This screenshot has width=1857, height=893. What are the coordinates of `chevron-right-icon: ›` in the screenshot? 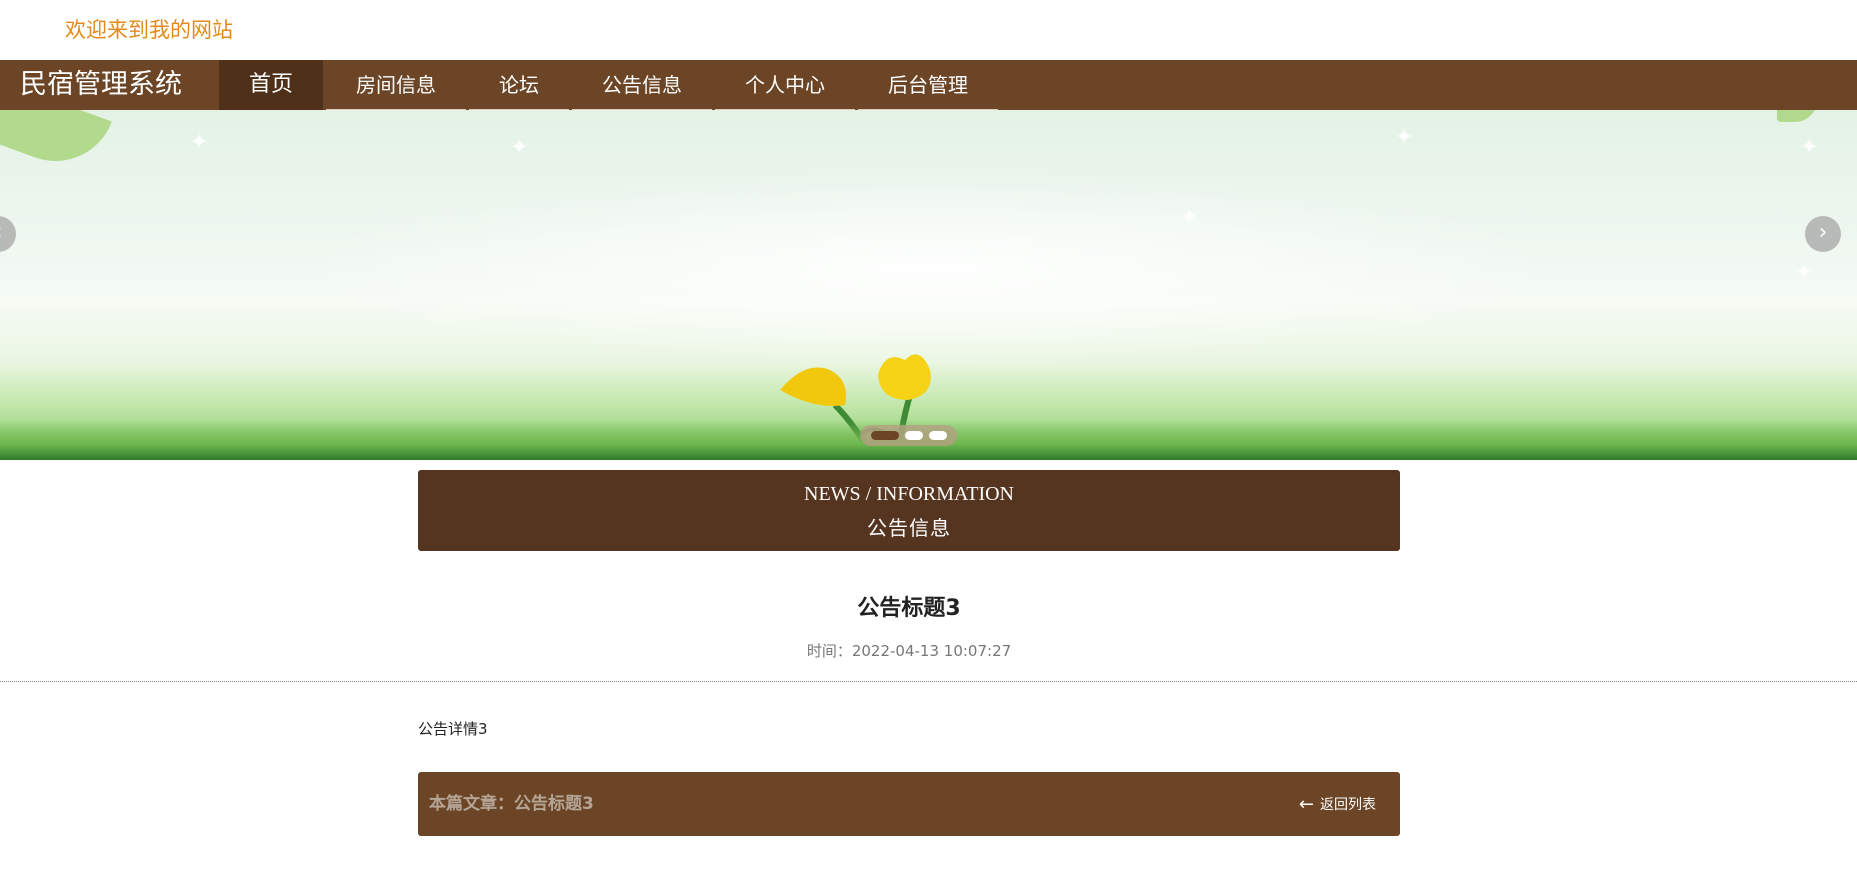 It's located at (1823, 232).